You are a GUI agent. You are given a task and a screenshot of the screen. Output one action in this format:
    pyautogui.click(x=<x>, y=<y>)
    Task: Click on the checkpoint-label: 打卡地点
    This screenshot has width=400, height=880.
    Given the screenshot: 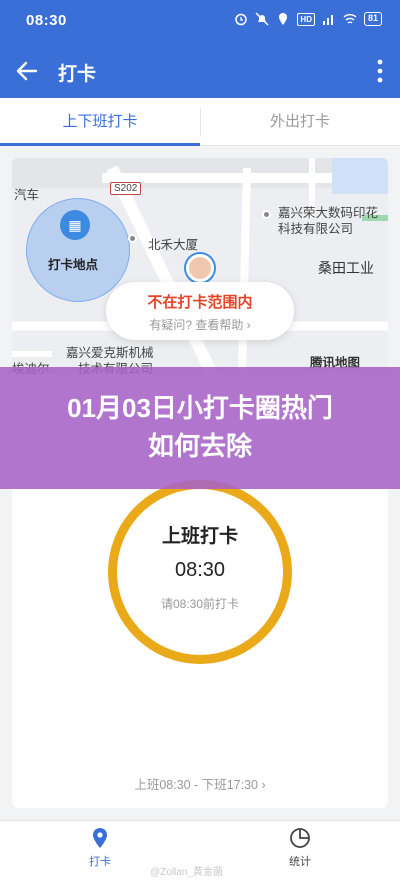 What is the action you would take?
    pyautogui.click(x=73, y=265)
    